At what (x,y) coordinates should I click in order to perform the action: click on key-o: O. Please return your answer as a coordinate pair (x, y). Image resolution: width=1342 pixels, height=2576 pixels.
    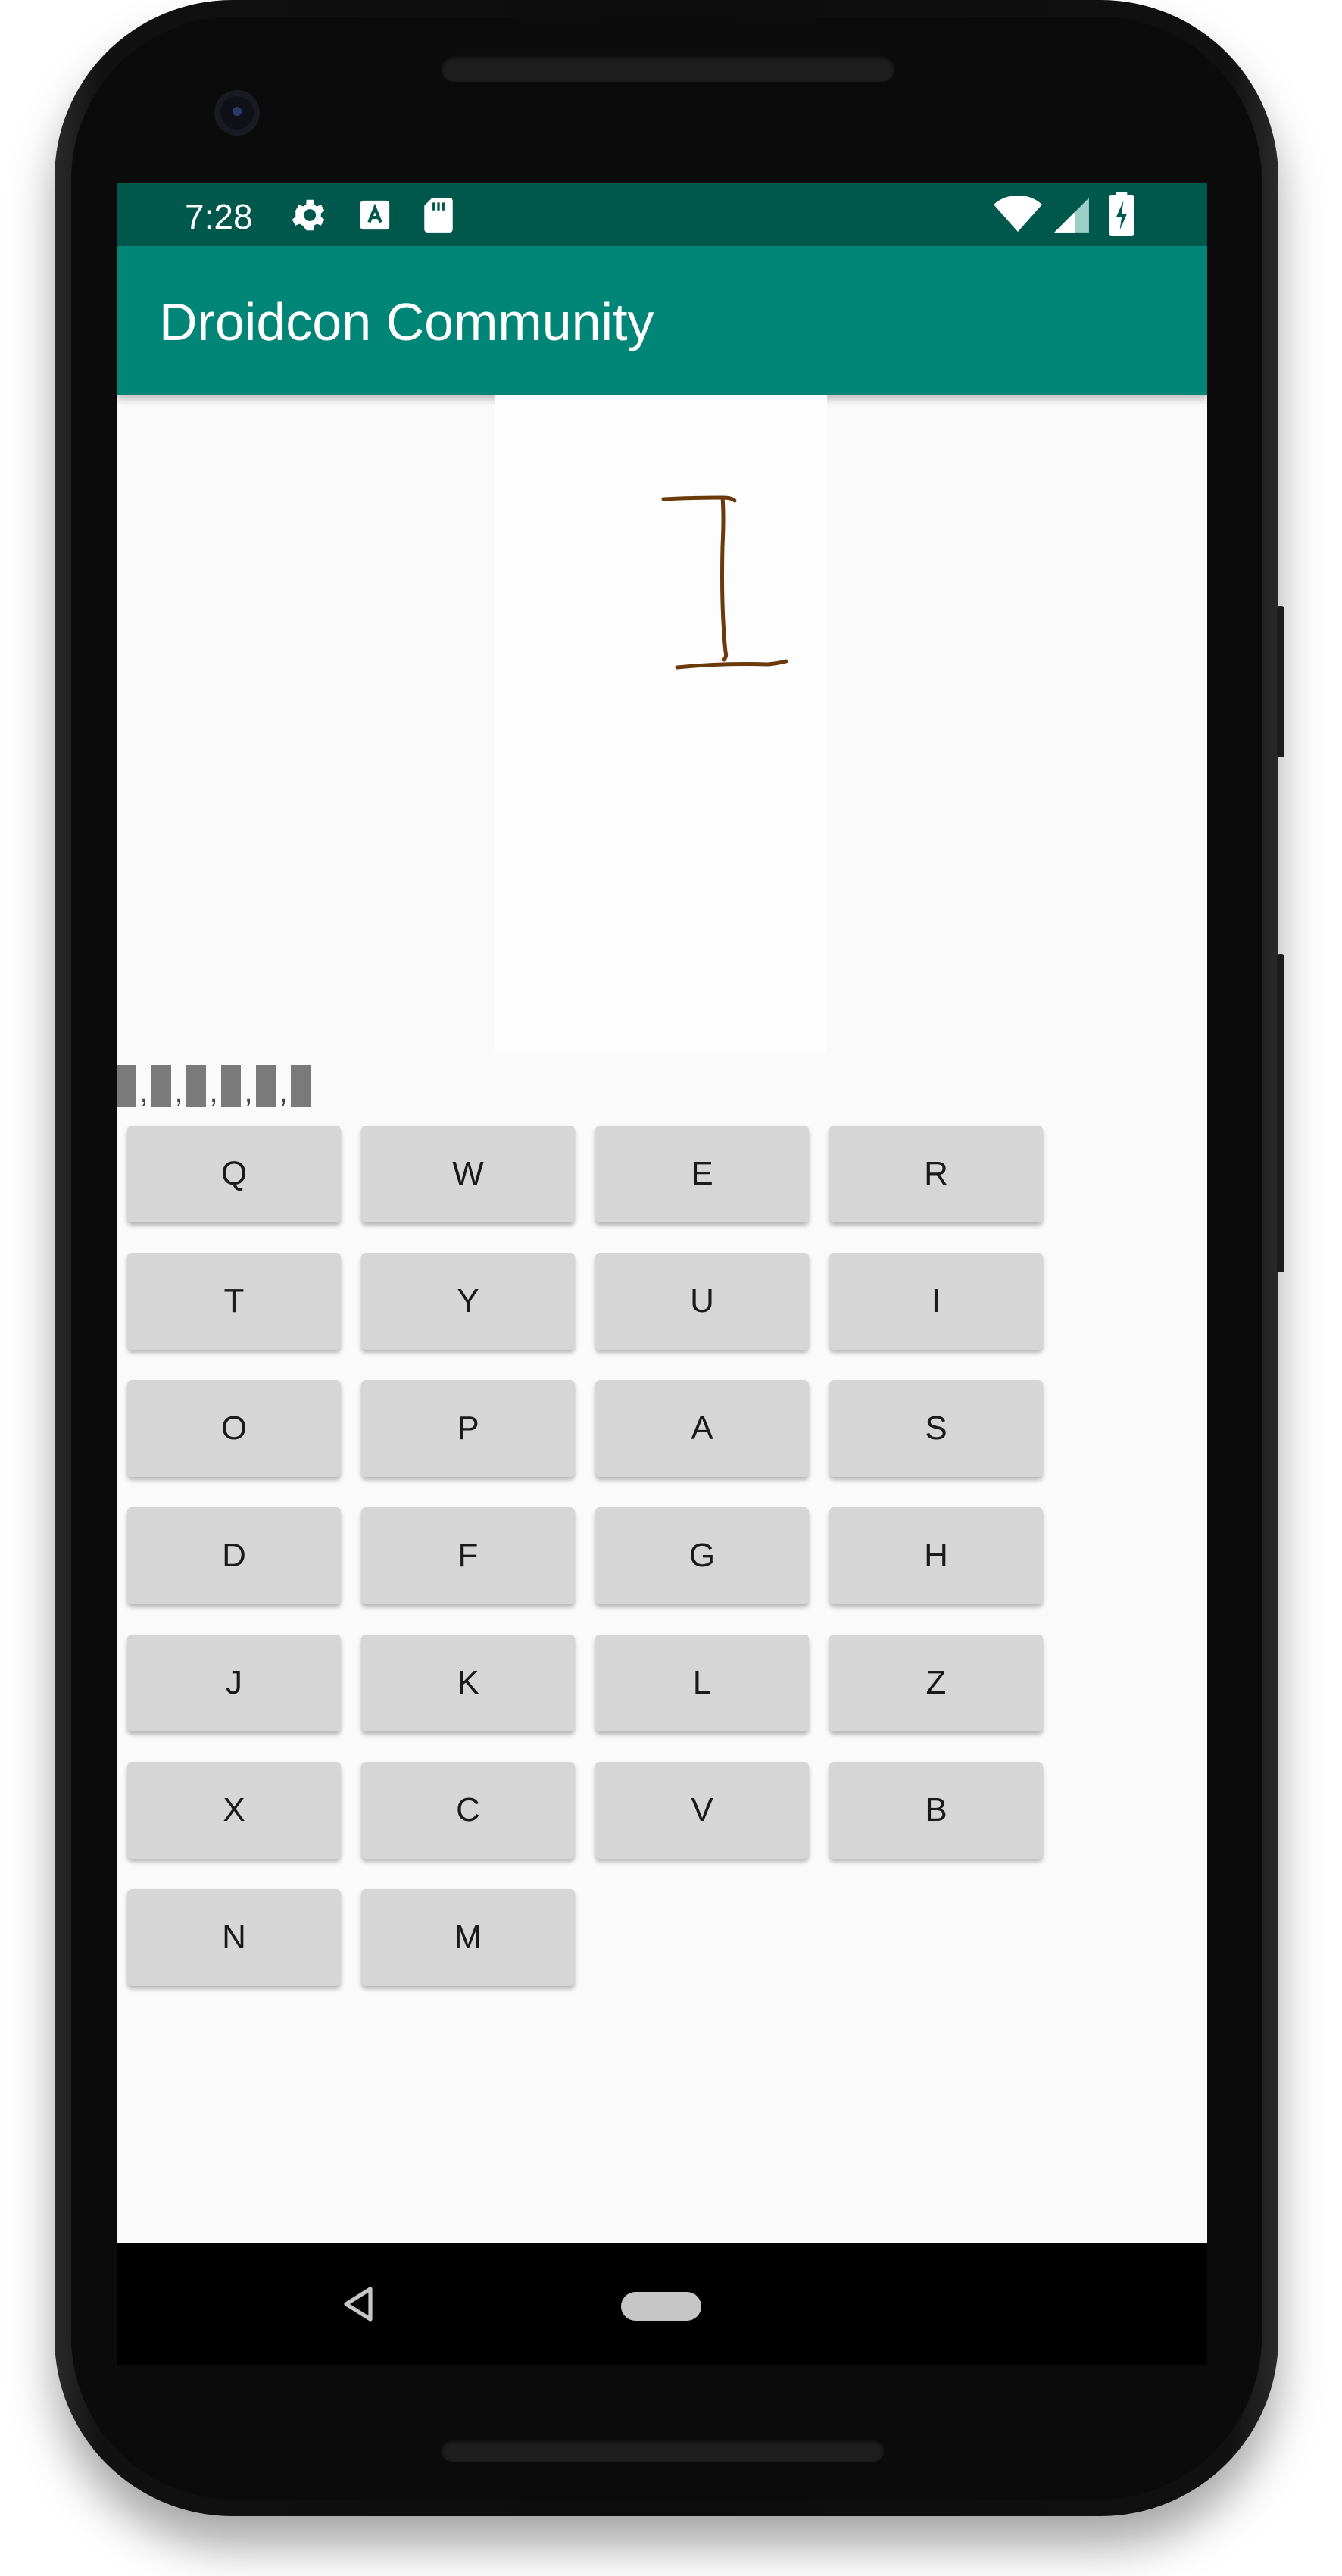
    Looking at the image, I should click on (234, 1429).